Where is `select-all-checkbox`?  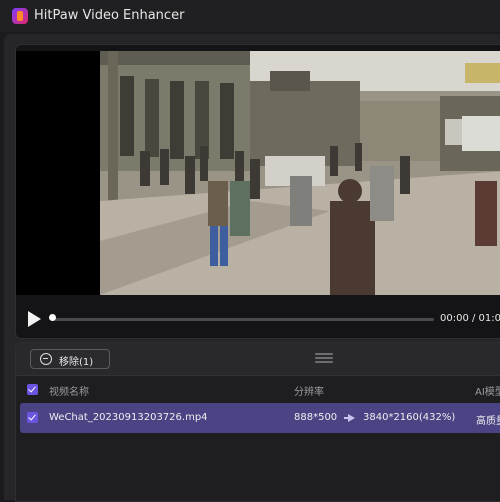
select-all-checkbox is located at coordinates (32, 389).